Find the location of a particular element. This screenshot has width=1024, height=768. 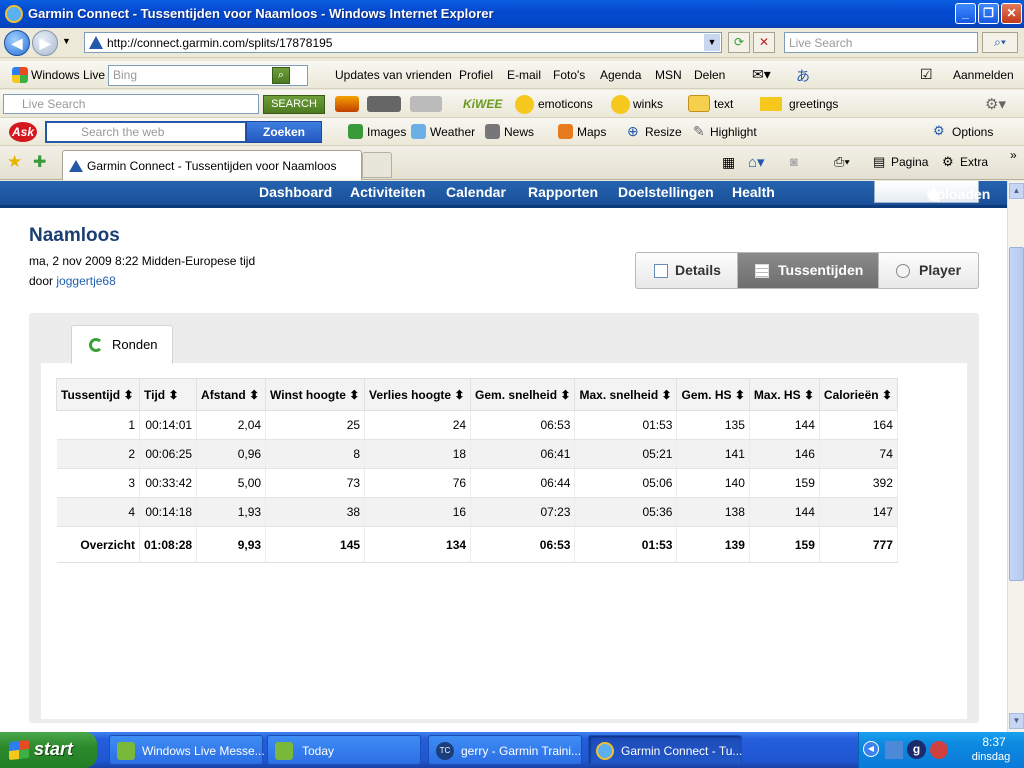

chevron-right-icon: » is located at coordinates (1013, 155).